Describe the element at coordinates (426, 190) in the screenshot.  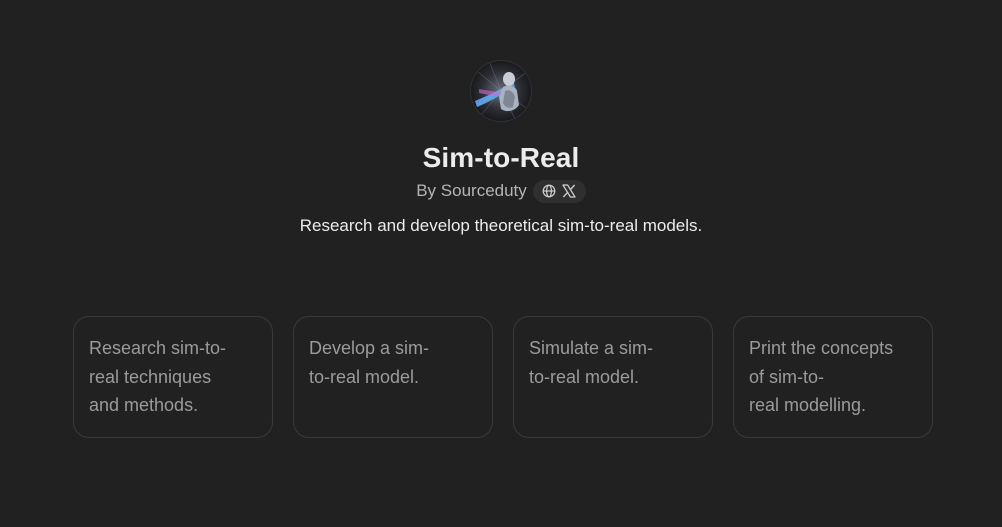
I see `author-prefix: By` at that location.